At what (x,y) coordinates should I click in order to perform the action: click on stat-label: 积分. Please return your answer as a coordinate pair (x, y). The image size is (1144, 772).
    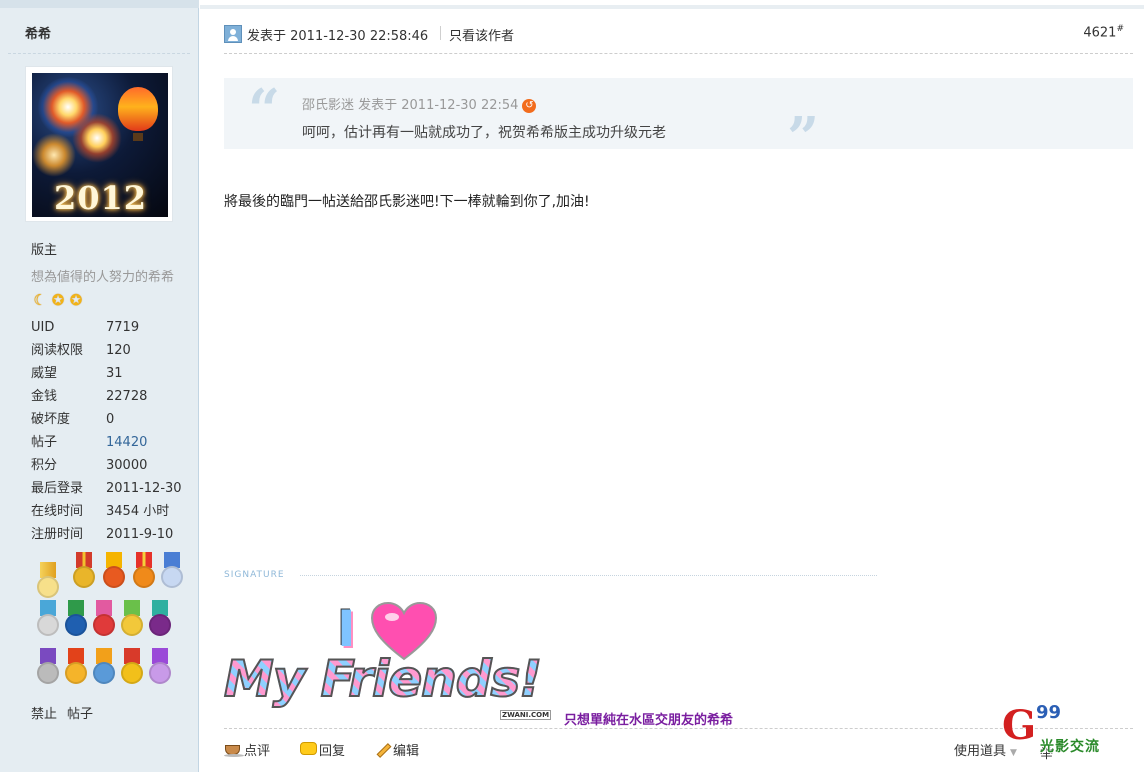
    Looking at the image, I should click on (44, 465).